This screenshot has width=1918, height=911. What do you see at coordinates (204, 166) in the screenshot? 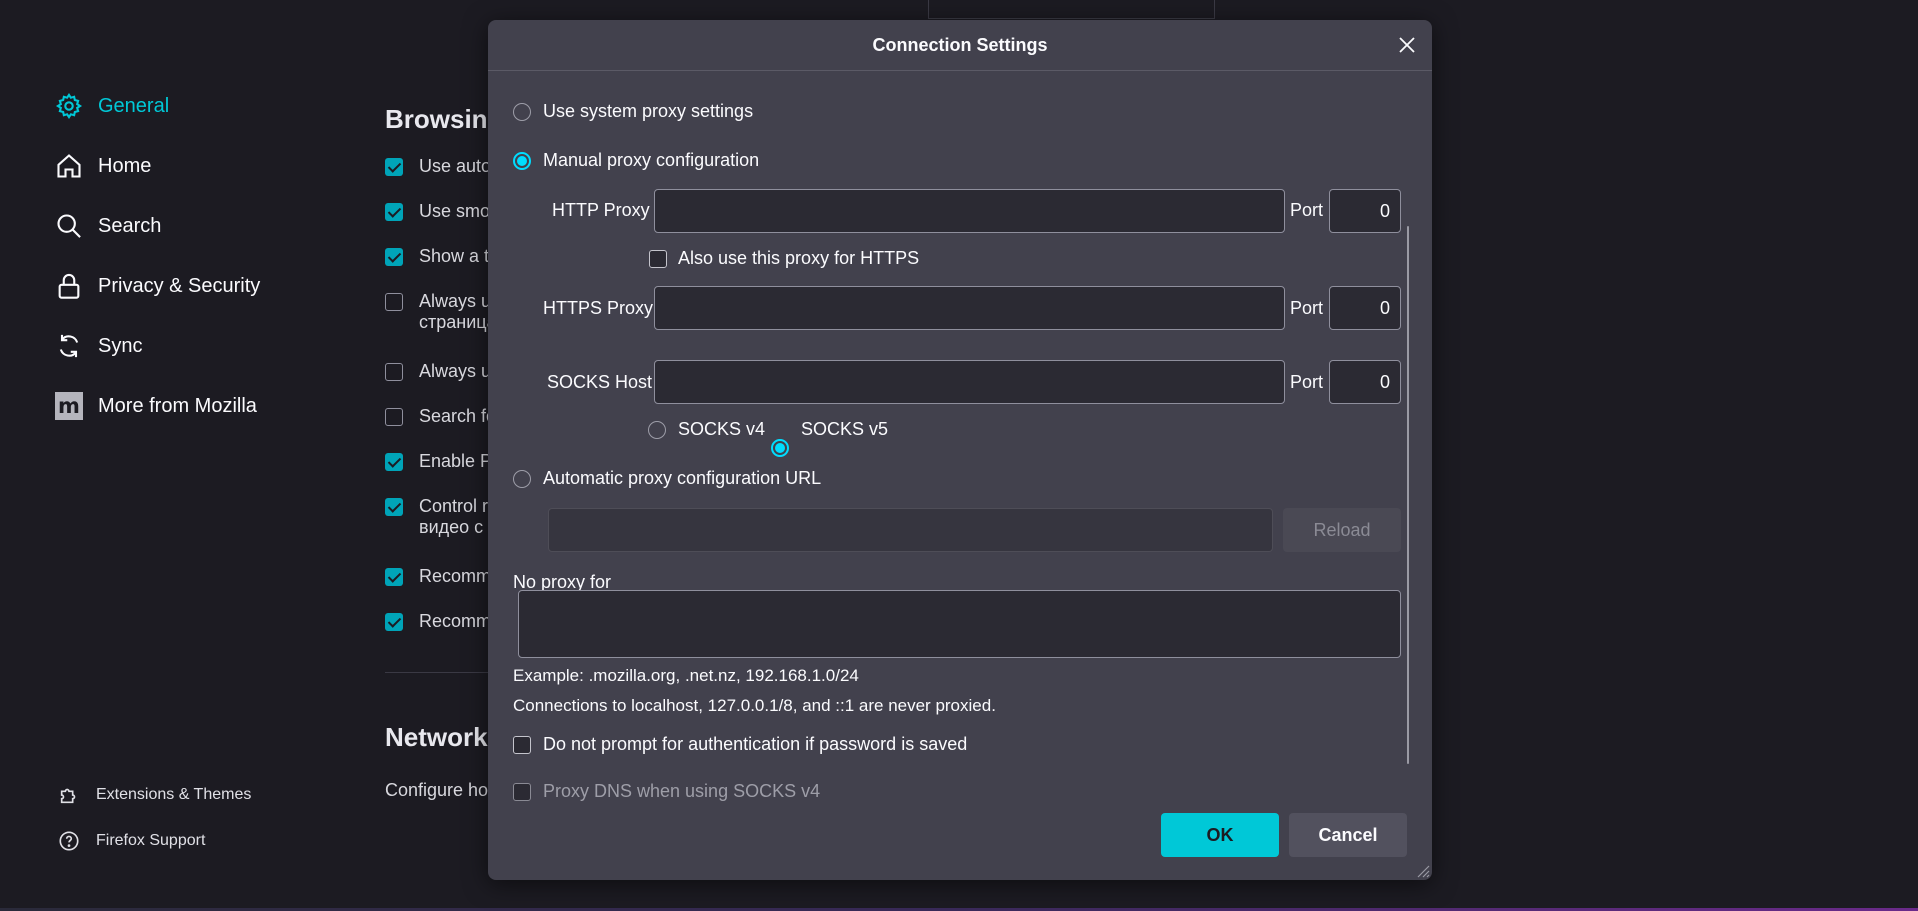
I see `sidebar-item-home: Home` at bounding box center [204, 166].